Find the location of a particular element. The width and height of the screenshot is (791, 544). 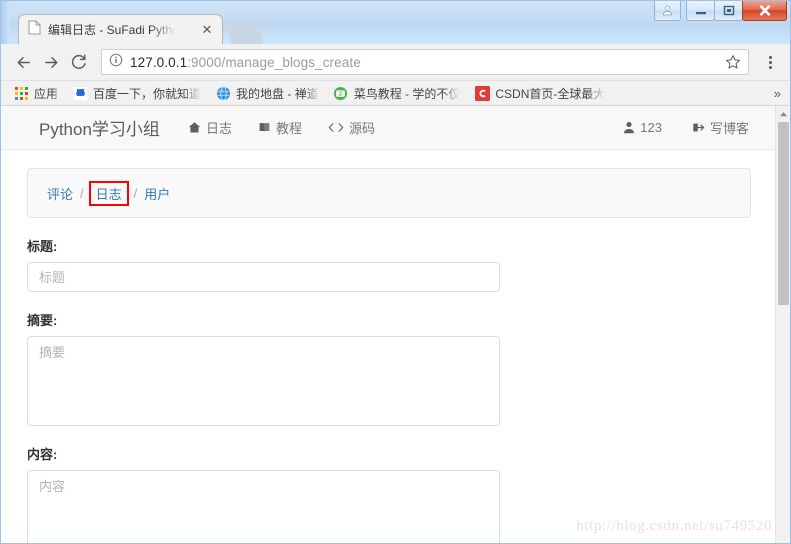

bookmarks-overflow-icon: » is located at coordinates (777, 93).